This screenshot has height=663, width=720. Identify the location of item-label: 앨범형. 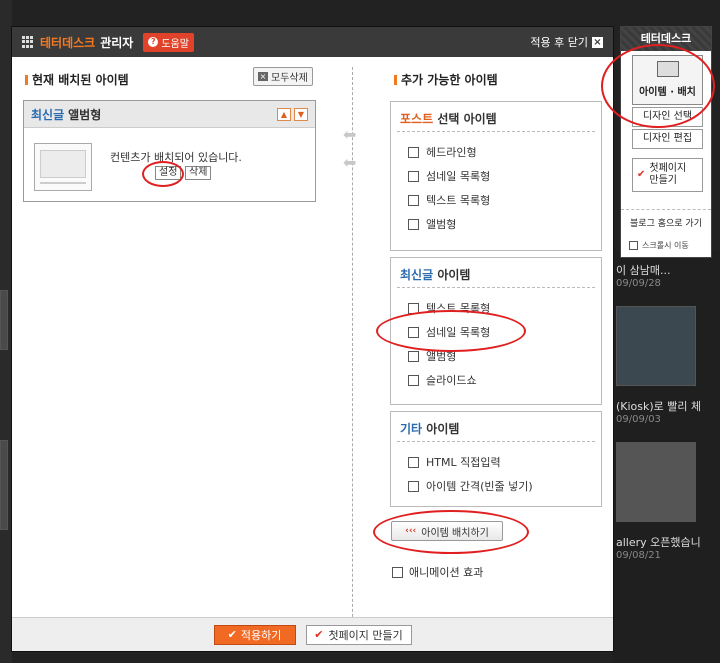
(441, 224).